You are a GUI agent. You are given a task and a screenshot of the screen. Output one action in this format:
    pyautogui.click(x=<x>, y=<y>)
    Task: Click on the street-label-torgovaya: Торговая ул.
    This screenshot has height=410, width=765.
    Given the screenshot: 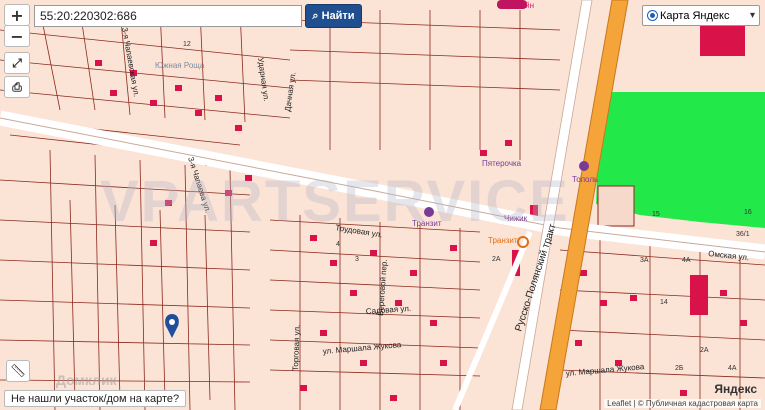 What is the action you would take?
    pyautogui.click(x=296, y=348)
    